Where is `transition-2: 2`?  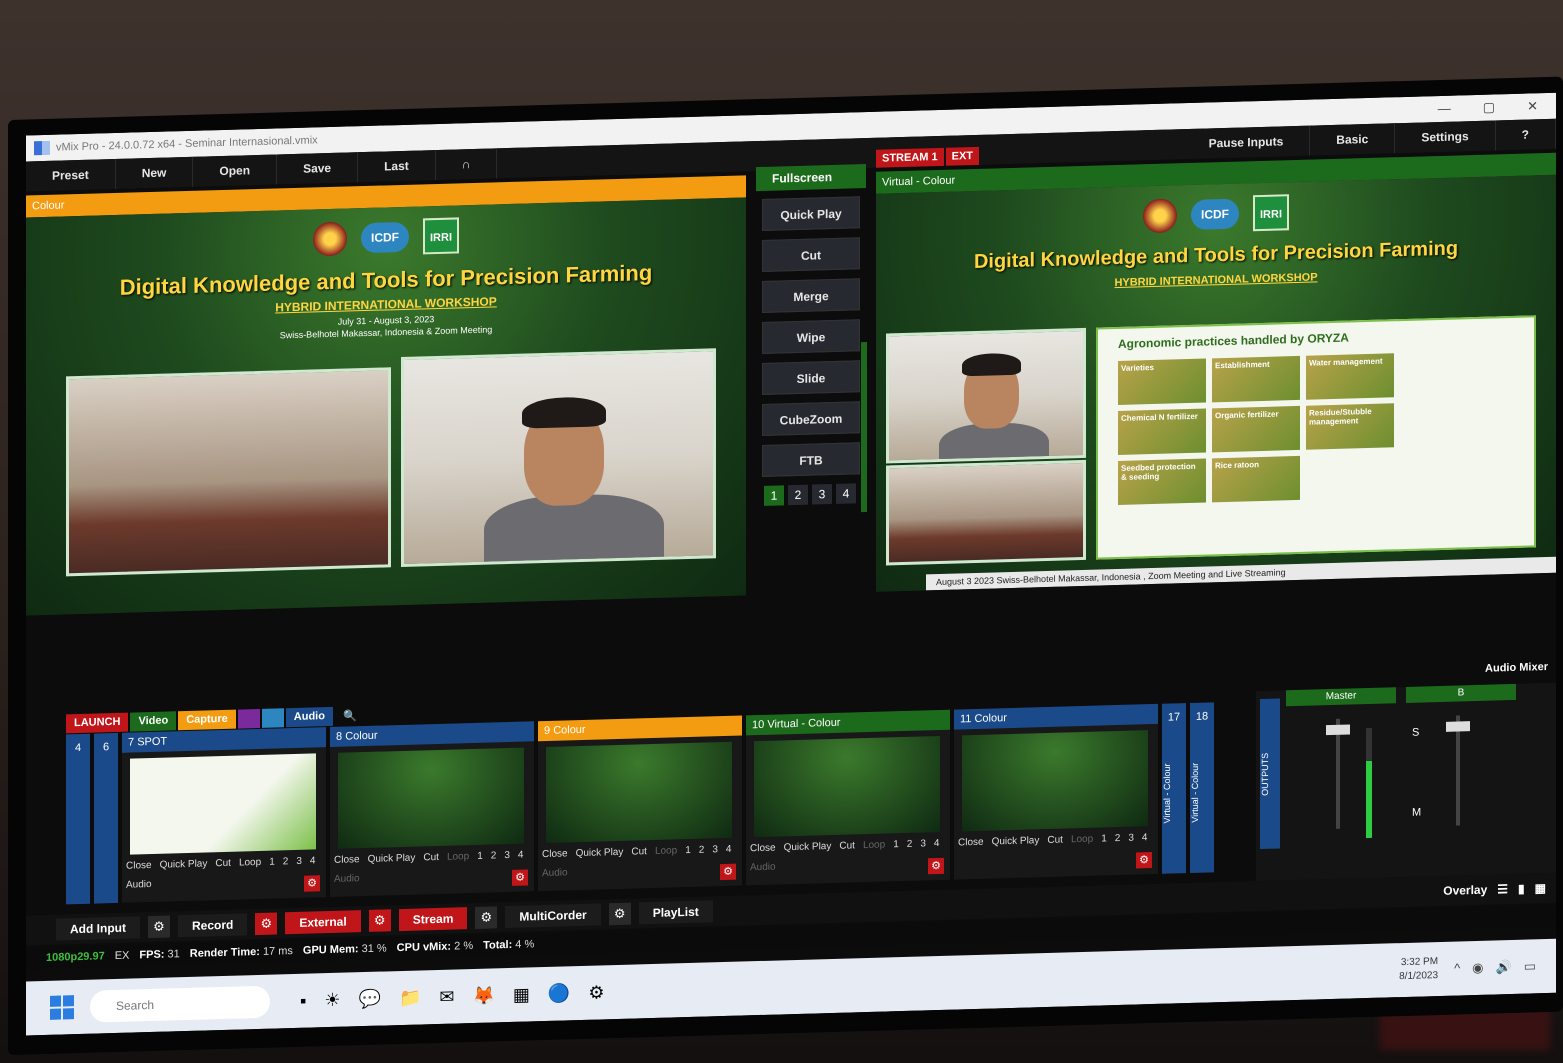 transition-2: 2 is located at coordinates (798, 495).